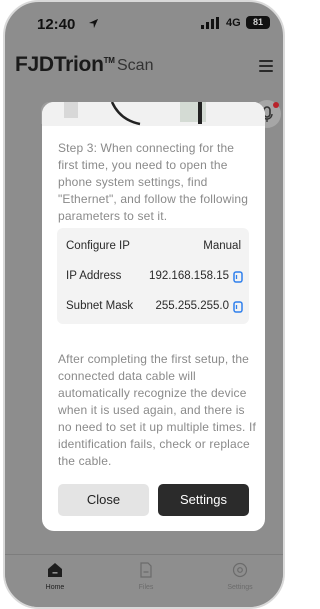 The height and width of the screenshot is (609, 320). I want to click on param-label: Configure IP, so click(98, 246).